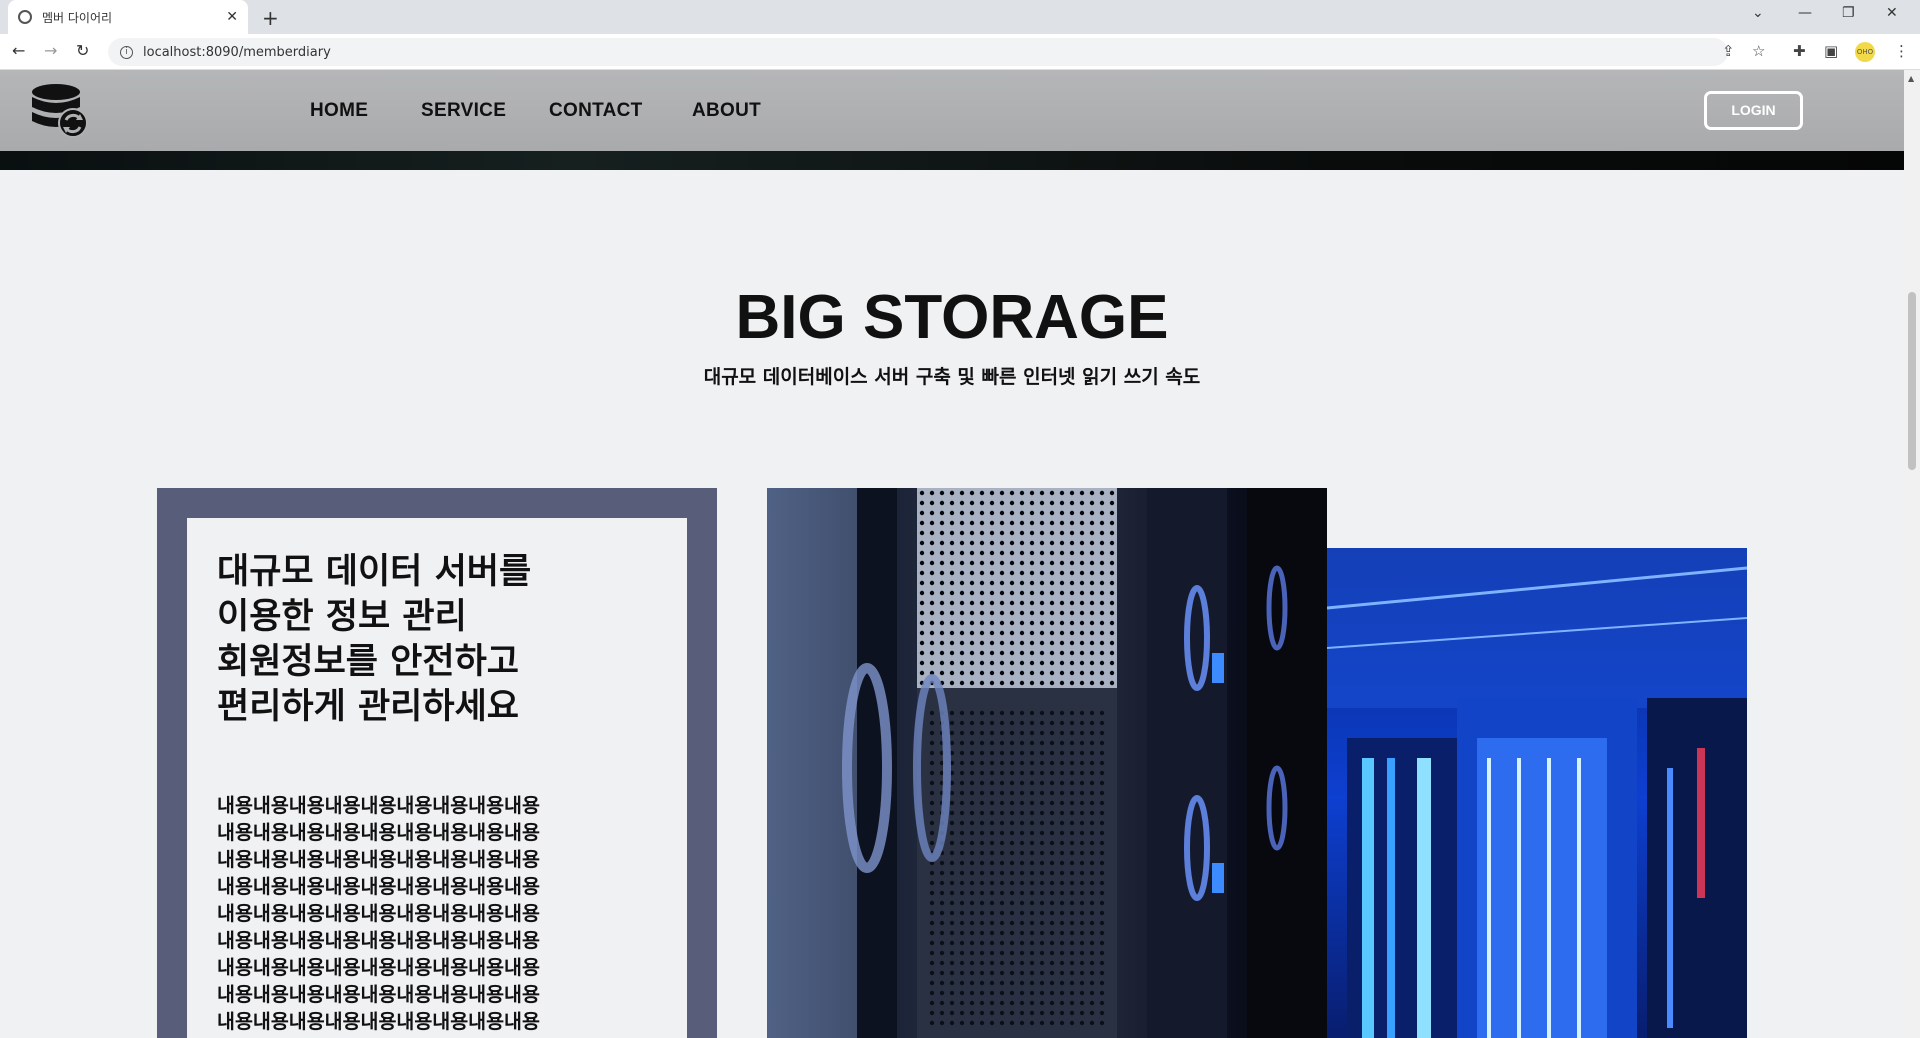 Image resolution: width=1920 pixels, height=1038 pixels. What do you see at coordinates (1912, 554) in the screenshot?
I see `page-scrollbar: ▲` at bounding box center [1912, 554].